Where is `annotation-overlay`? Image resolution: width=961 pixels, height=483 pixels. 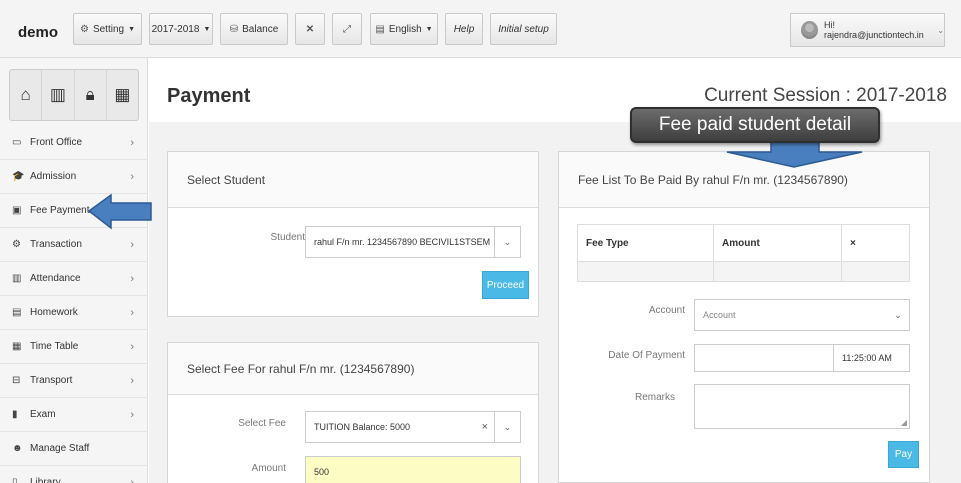
annotation-overlay is located at coordinates (475, 185).